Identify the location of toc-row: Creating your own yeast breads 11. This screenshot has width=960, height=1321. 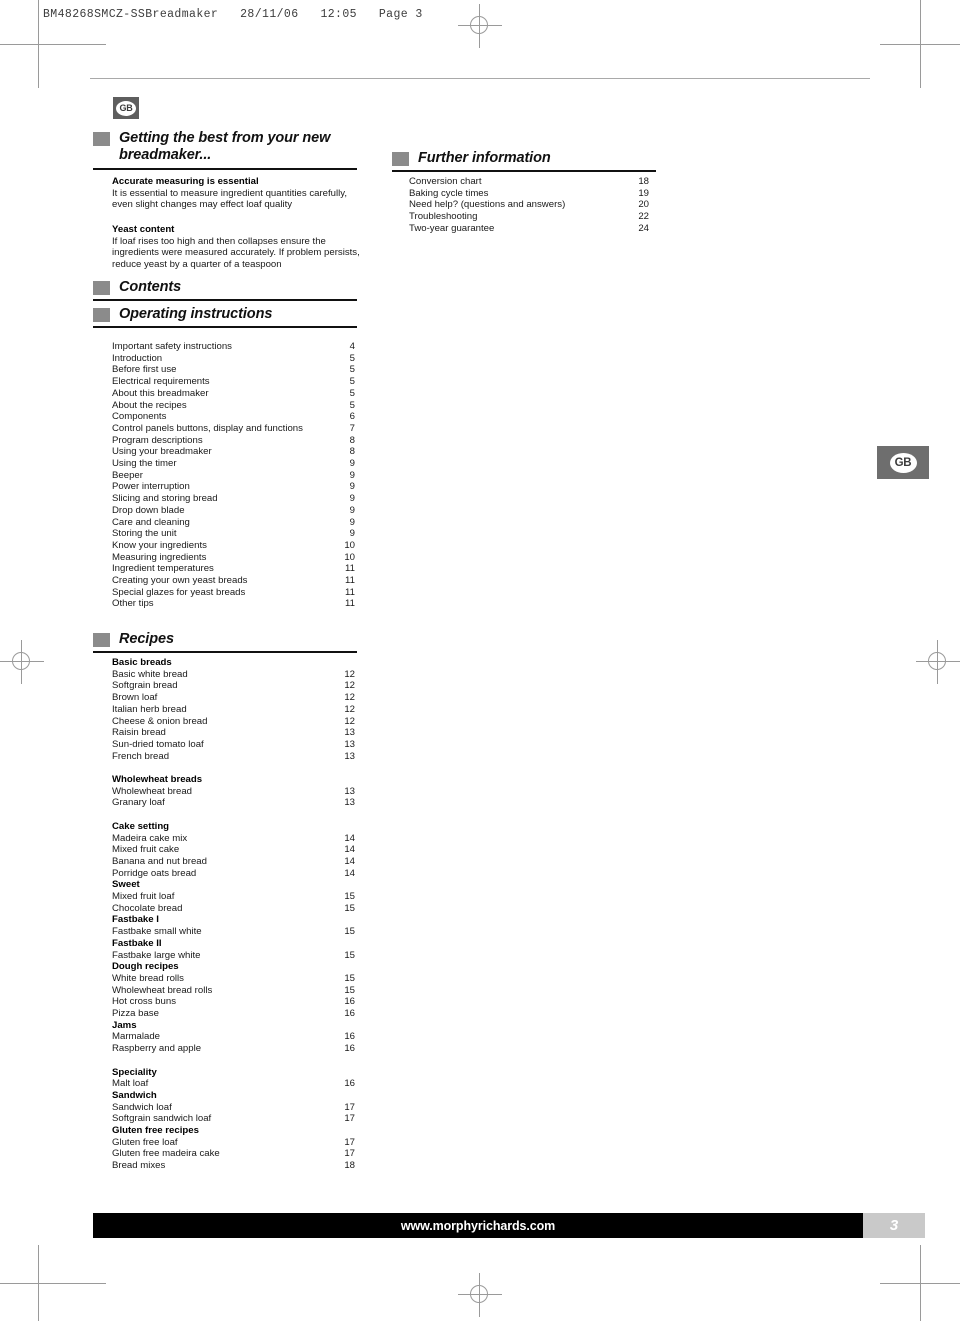
(233, 581).